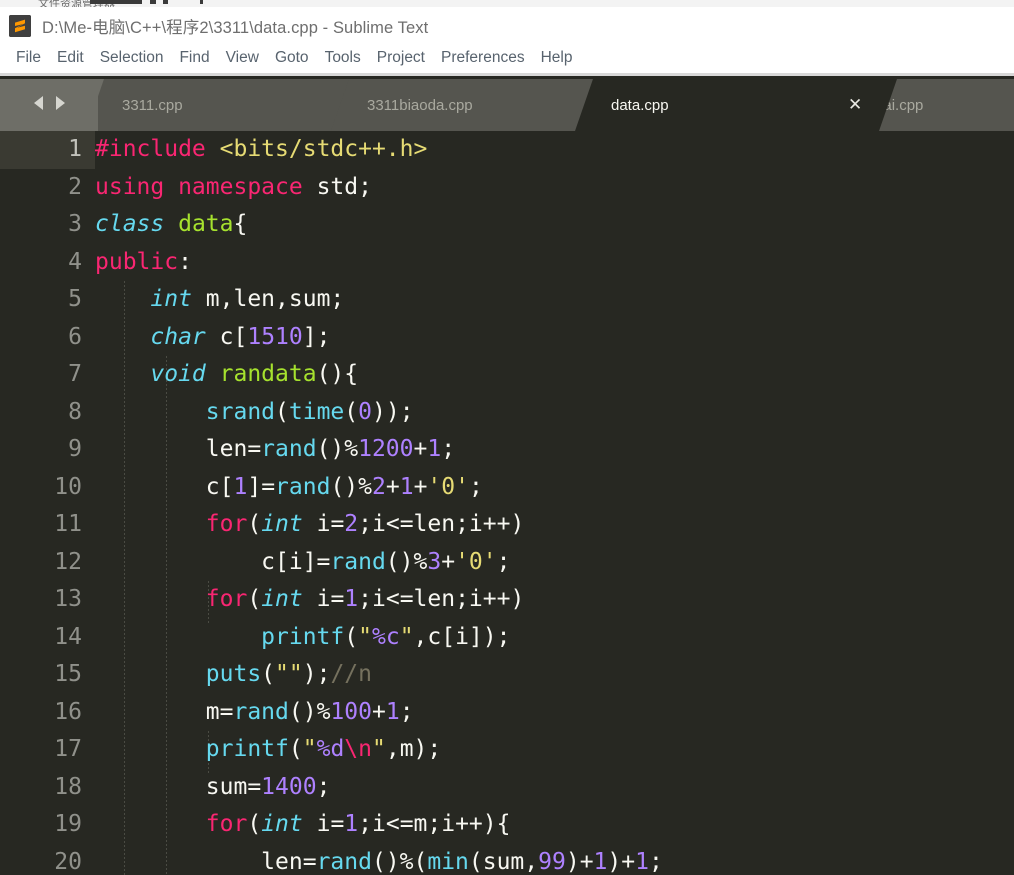  I want to click on line-number: 12, so click(68, 561).